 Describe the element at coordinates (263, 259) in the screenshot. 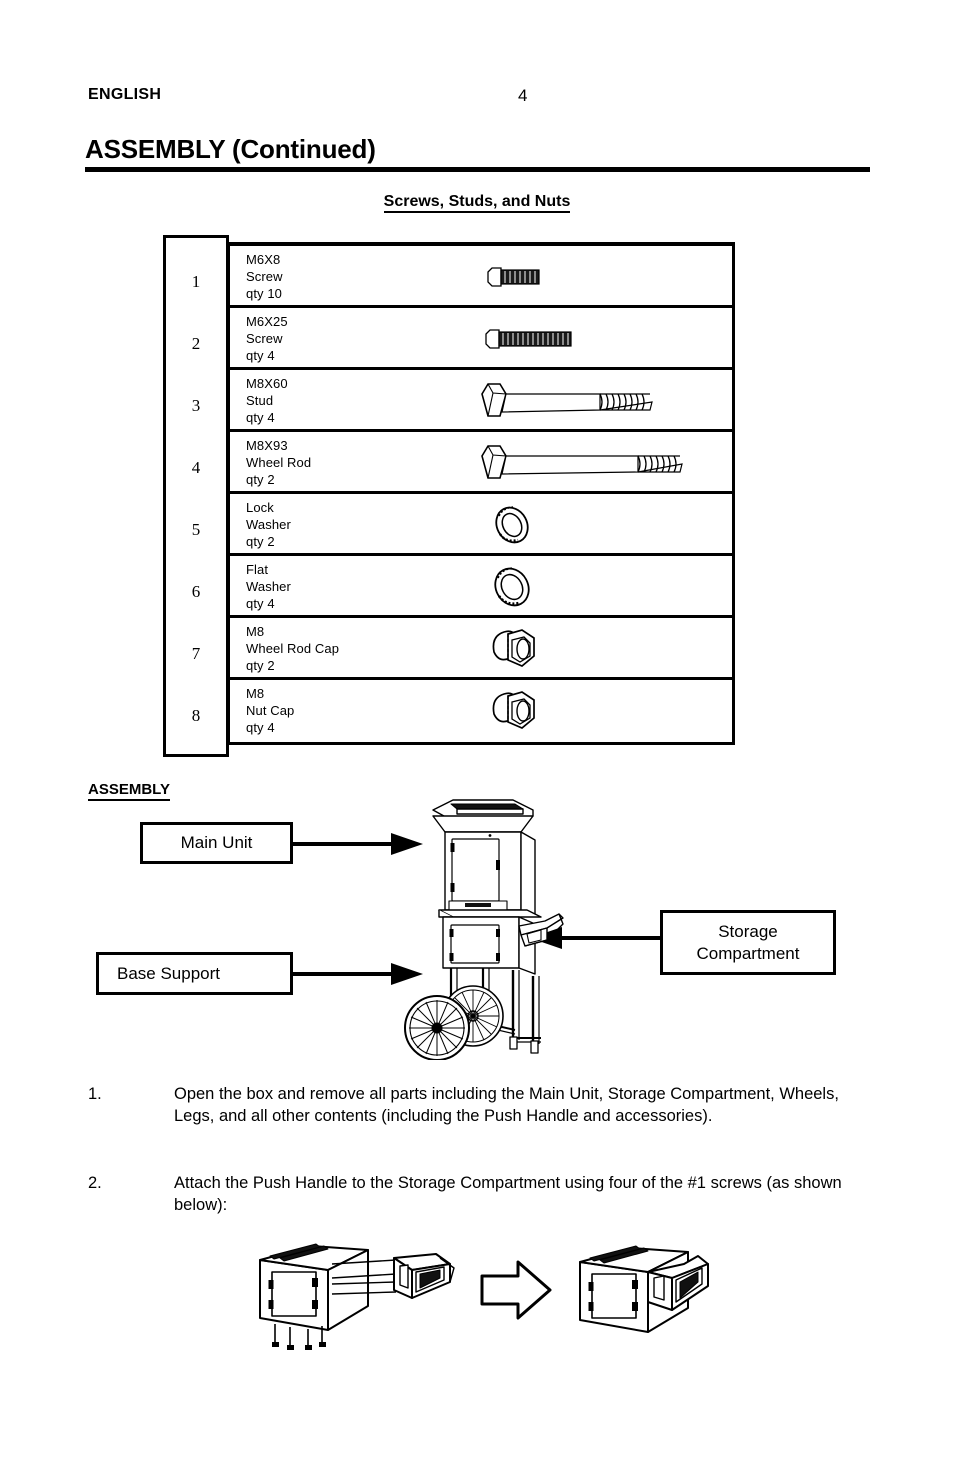

I see `part-name: M6X8` at that location.